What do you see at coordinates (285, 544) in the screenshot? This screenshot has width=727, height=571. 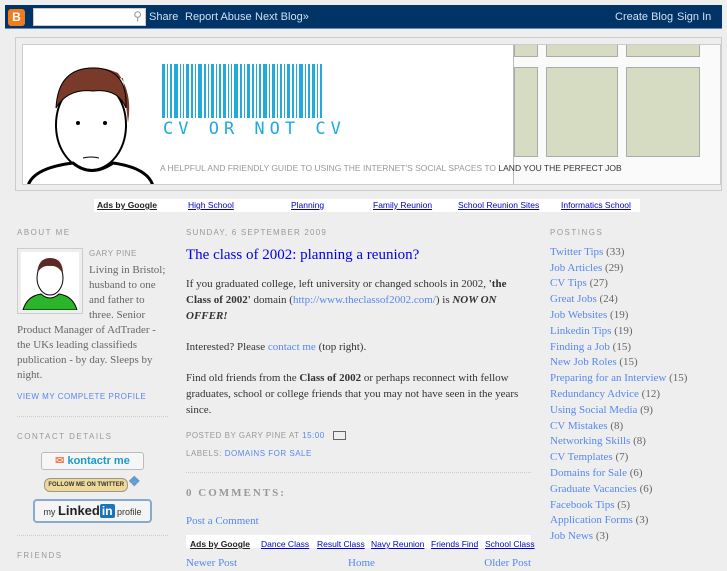 I see `ad-link: Dance Class` at bounding box center [285, 544].